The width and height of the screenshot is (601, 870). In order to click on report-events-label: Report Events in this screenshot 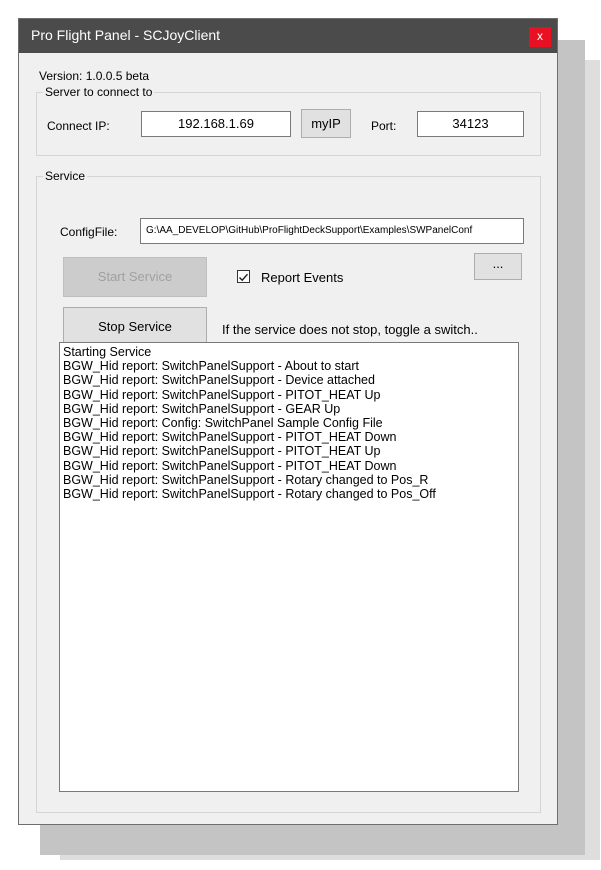, I will do `click(302, 277)`.